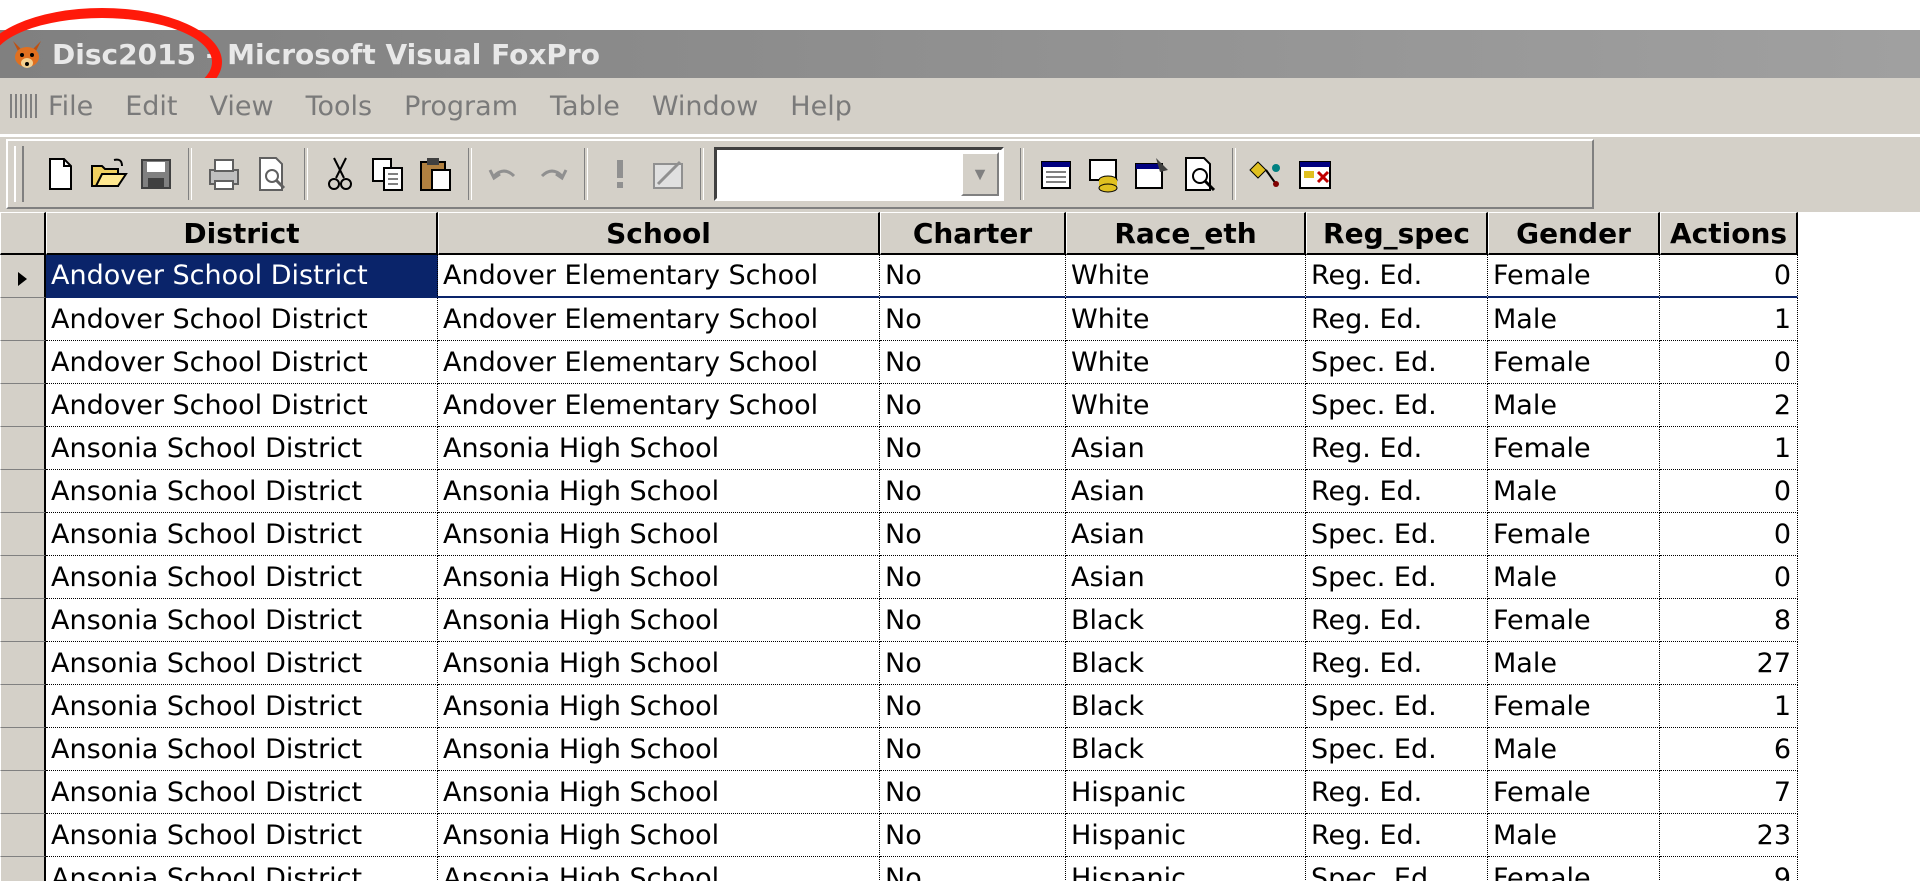 Image resolution: width=1920 pixels, height=881 pixels. What do you see at coordinates (241, 106) in the screenshot?
I see `menu-view: View` at bounding box center [241, 106].